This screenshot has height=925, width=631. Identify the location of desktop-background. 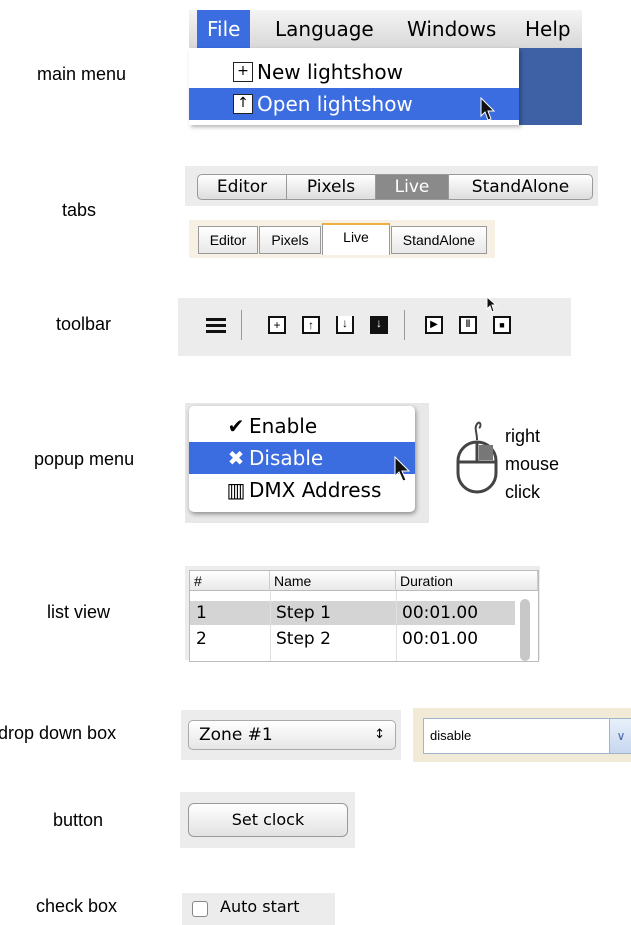
(550, 86).